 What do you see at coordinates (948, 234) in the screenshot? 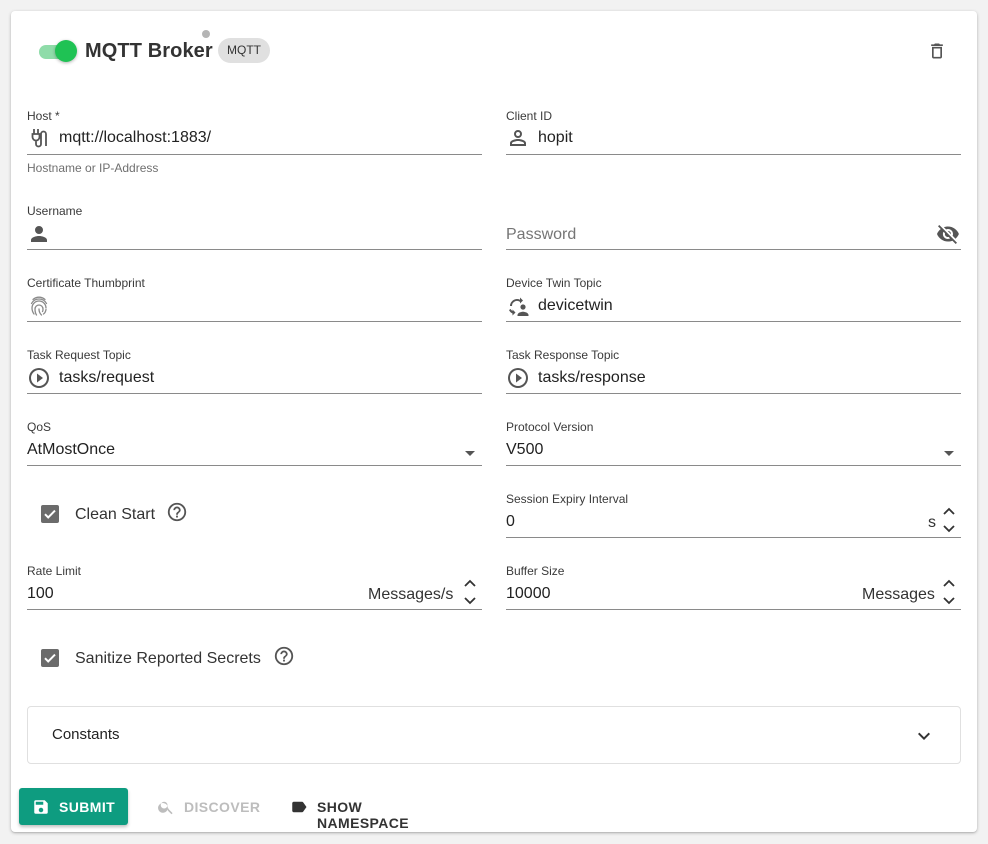
I see `eye-off-icon` at bounding box center [948, 234].